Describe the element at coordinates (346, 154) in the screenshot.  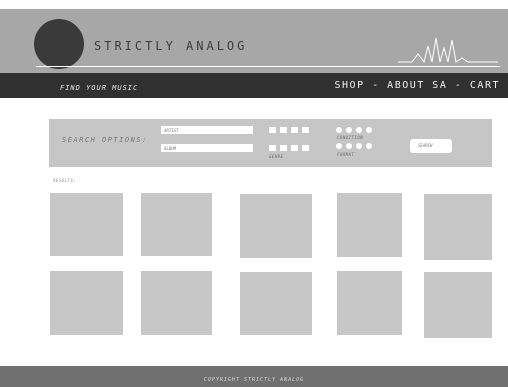
I see `format-label: FORMAT` at that location.